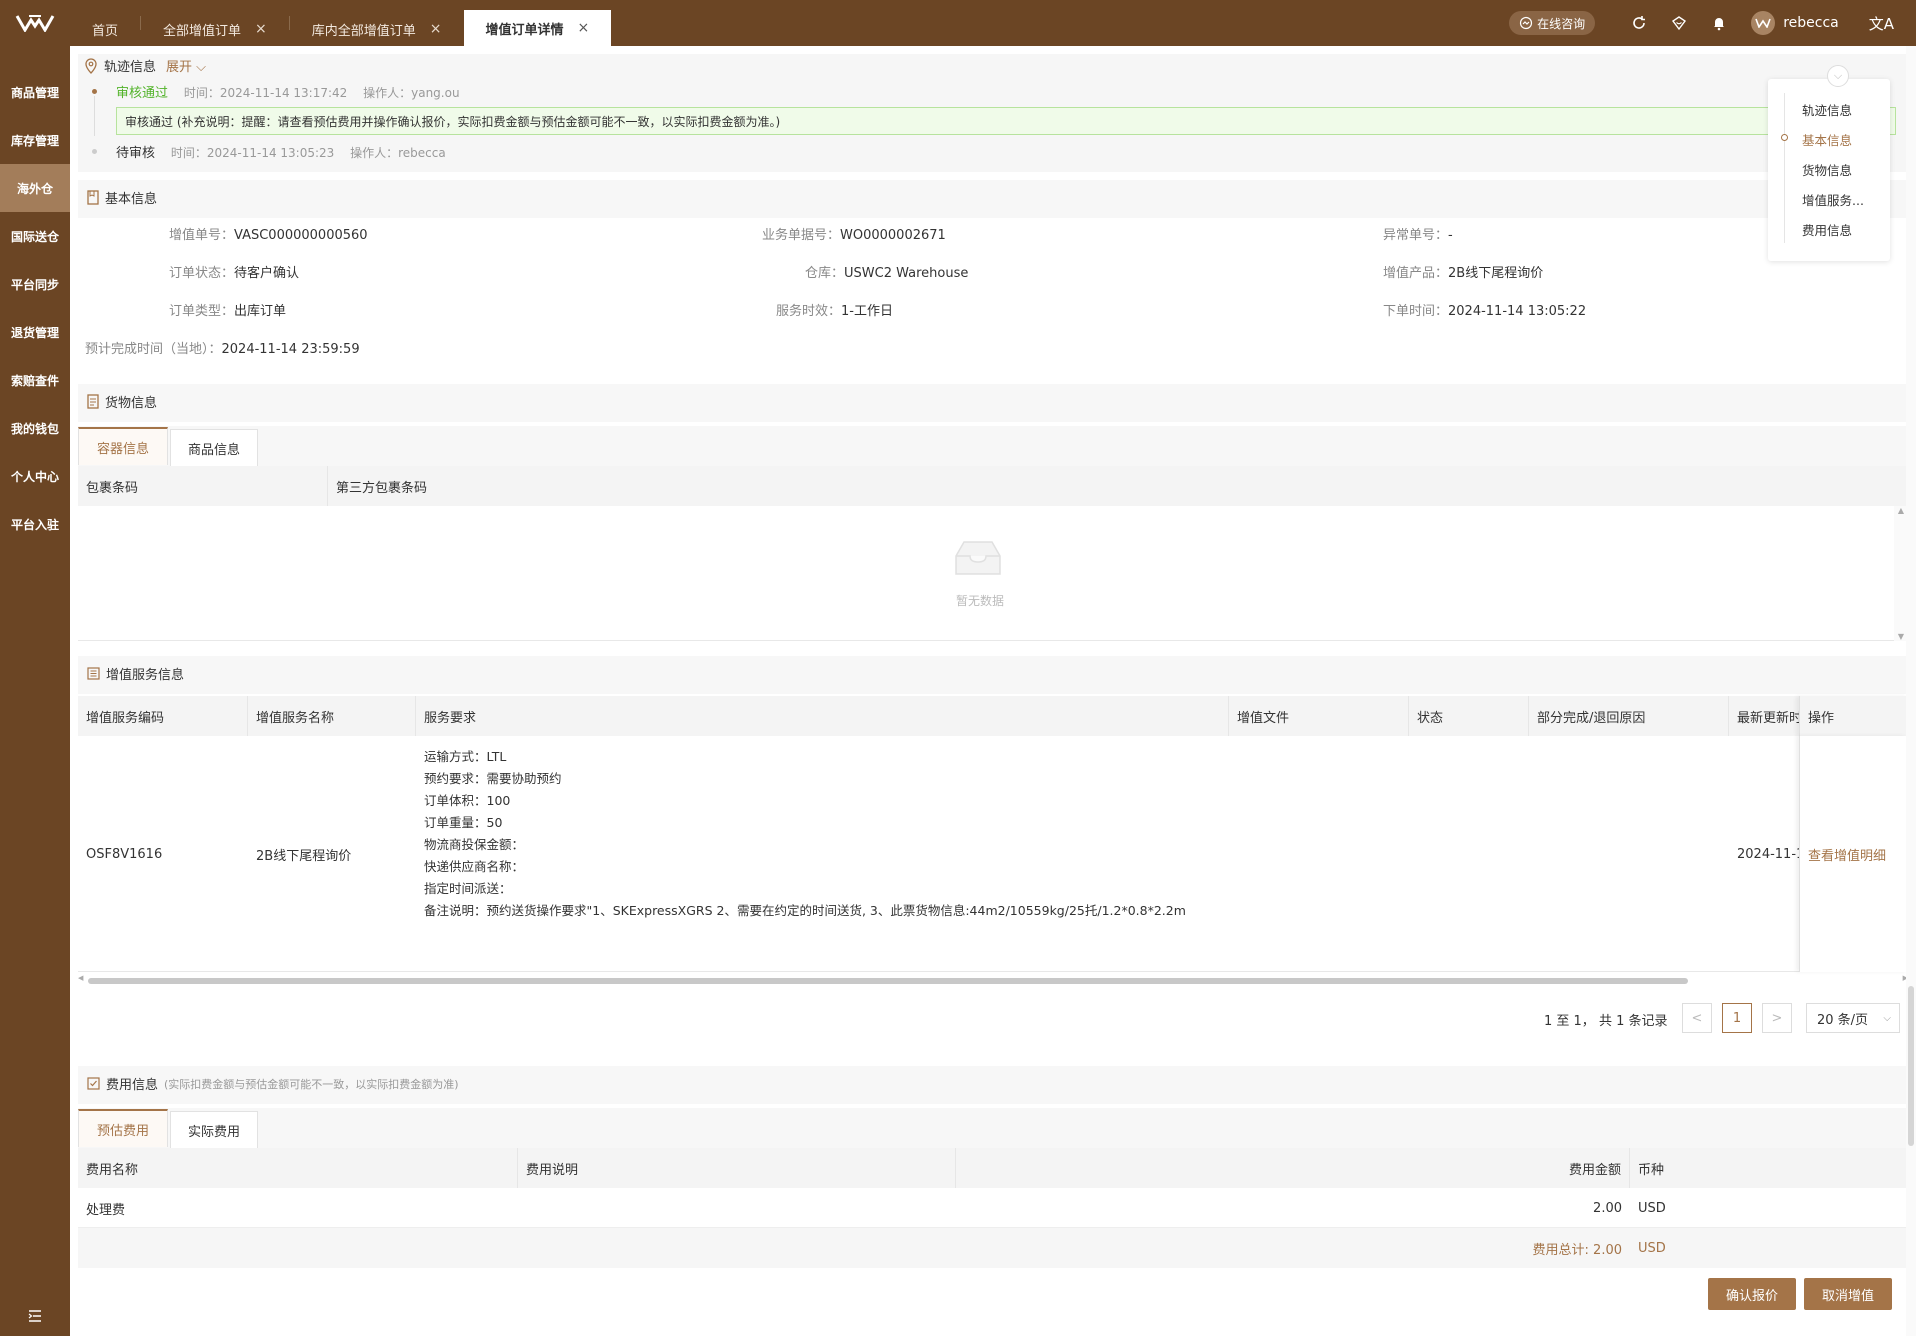 Image resolution: width=1916 pixels, height=1336 pixels. I want to click on tab-actual-fee: 实际费用, so click(214, 1130).